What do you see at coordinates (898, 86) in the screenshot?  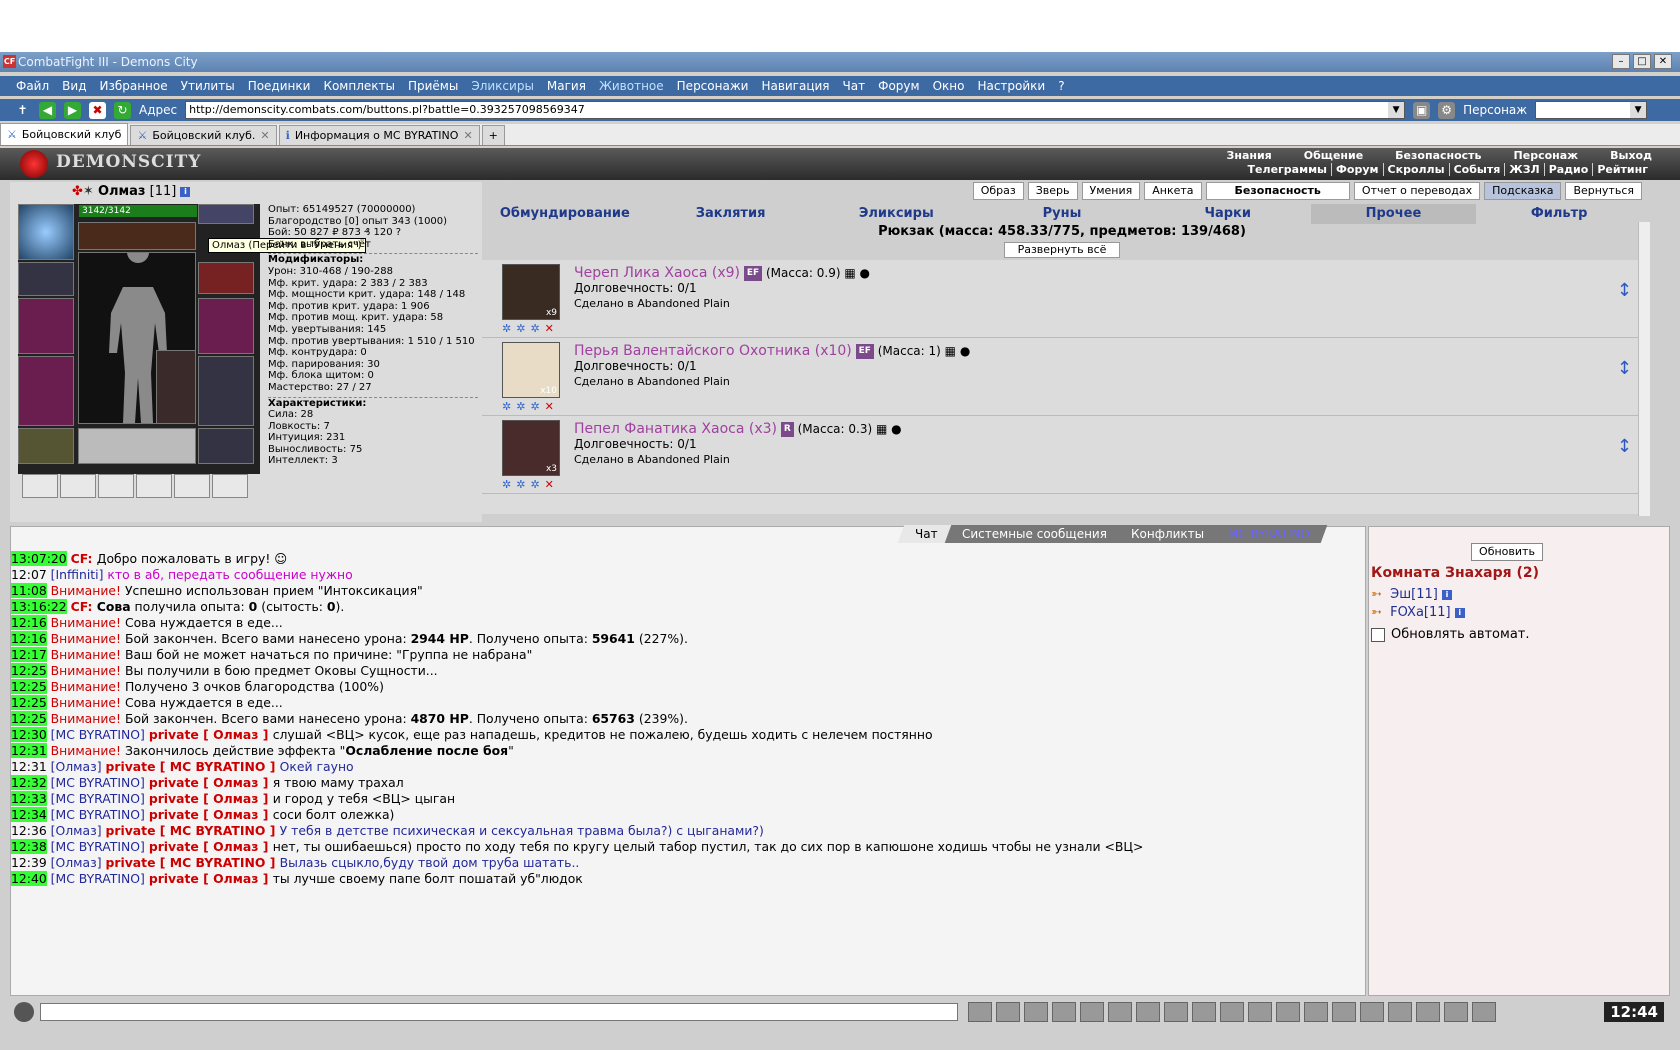 I see `menu-item: Форум` at bounding box center [898, 86].